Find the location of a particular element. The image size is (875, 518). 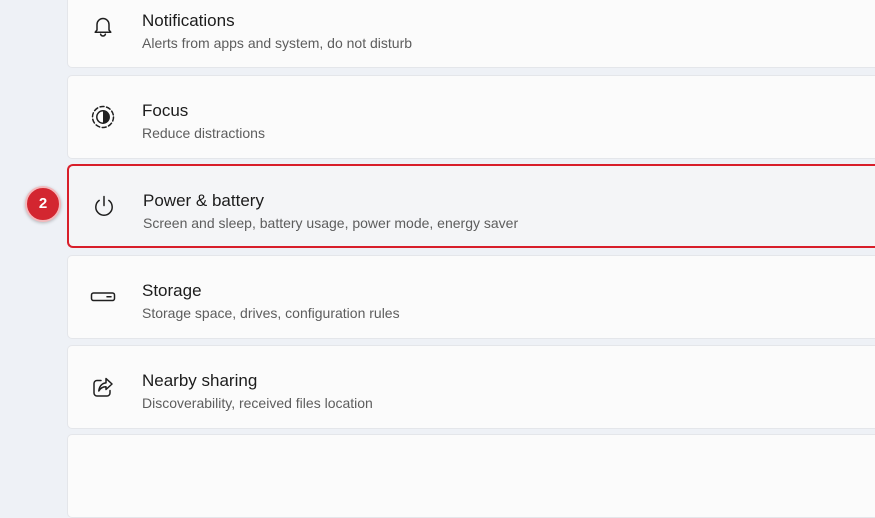

power-icon is located at coordinates (104, 206).